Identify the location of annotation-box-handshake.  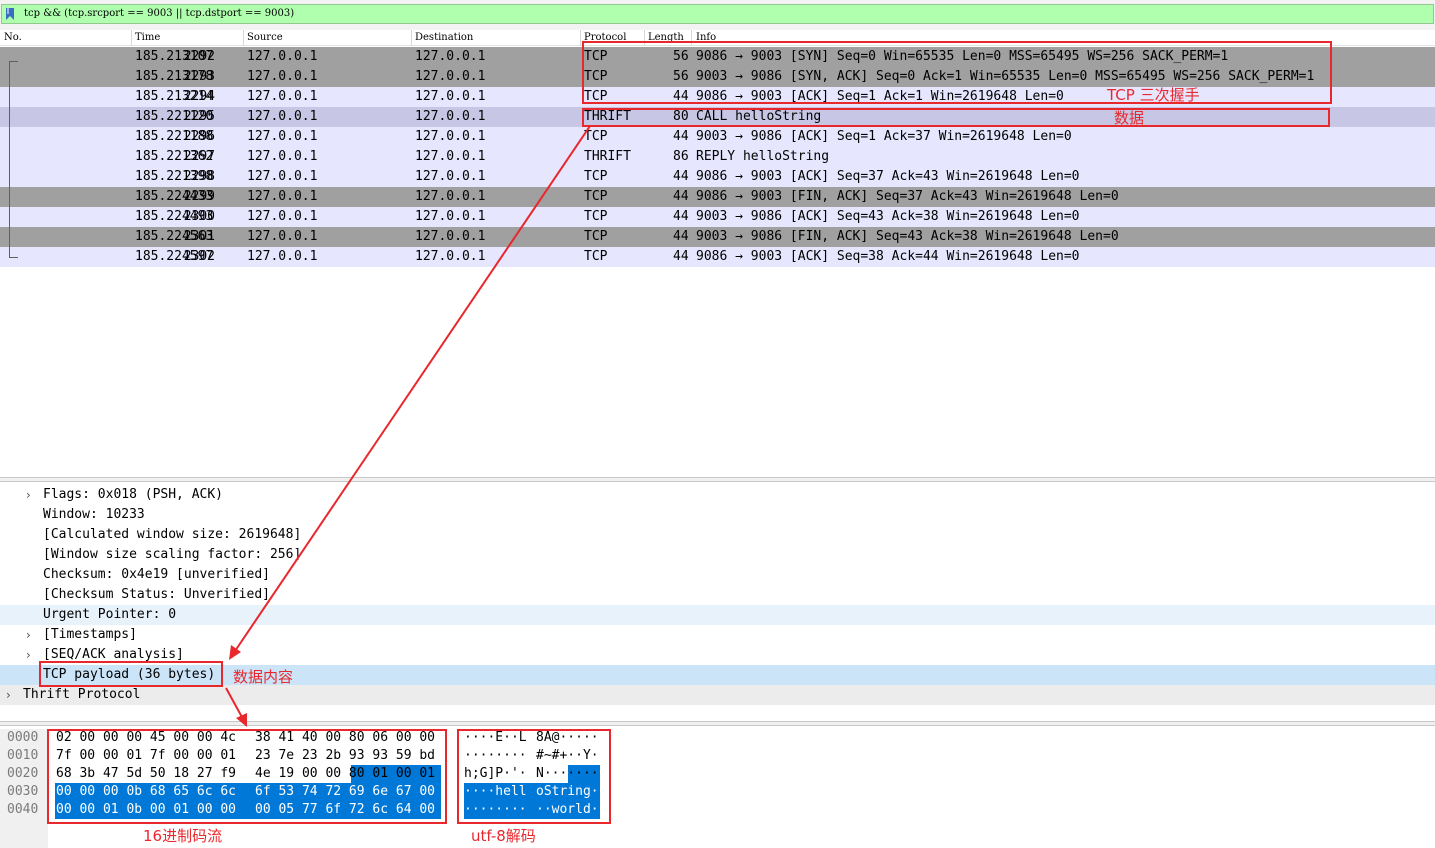
(957, 72).